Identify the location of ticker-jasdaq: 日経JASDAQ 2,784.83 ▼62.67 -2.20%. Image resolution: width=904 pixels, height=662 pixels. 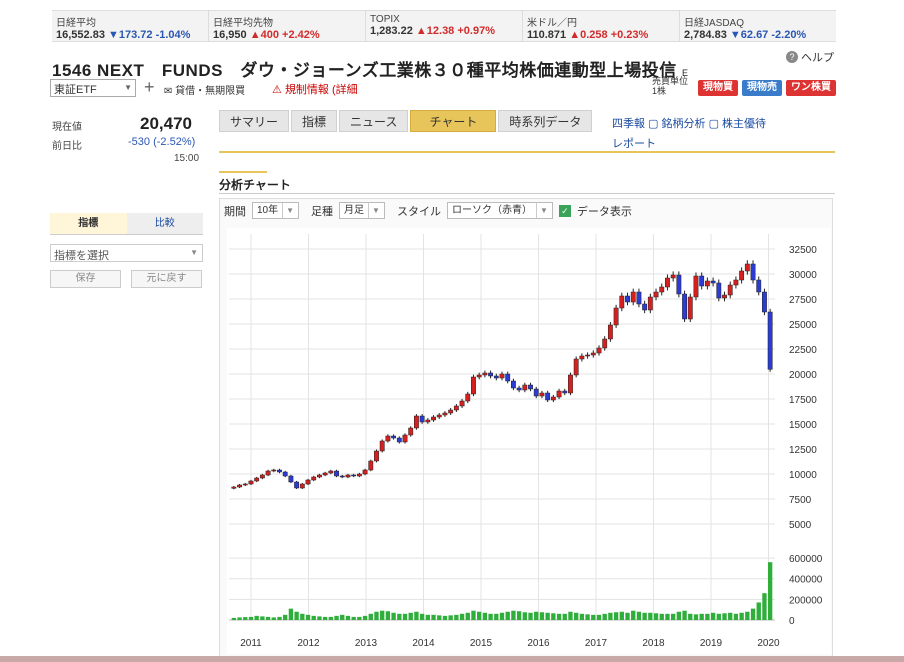
(758, 26).